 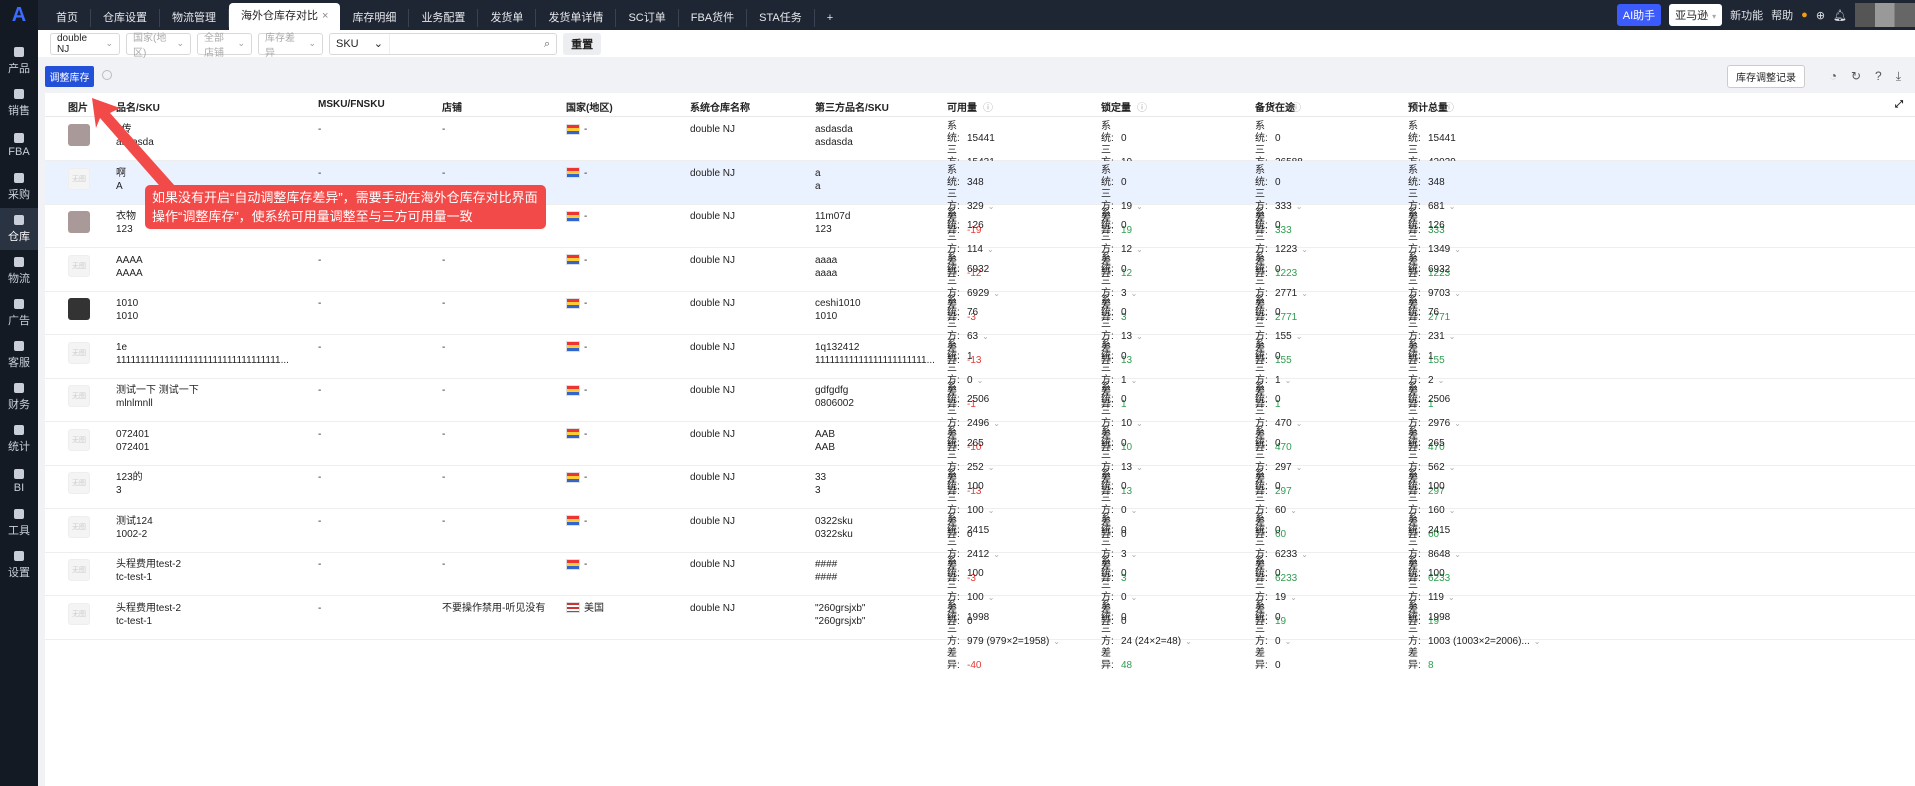 I want to click on third-party-name-sku: "260grsjxb" "260grsjxb", so click(x=840, y=615).